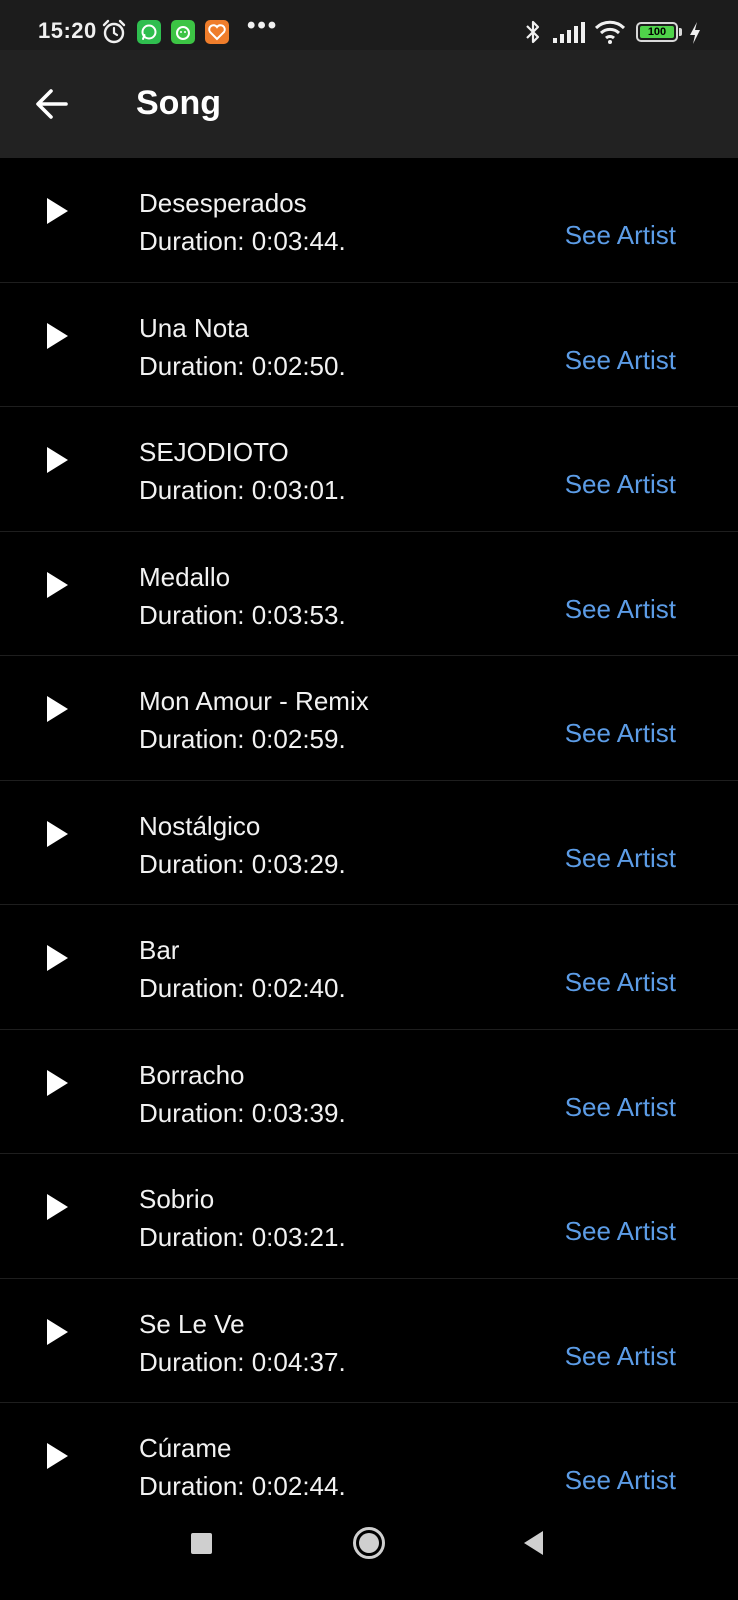 This screenshot has height=1600, width=738. I want to click on charging-icon, so click(695, 33).